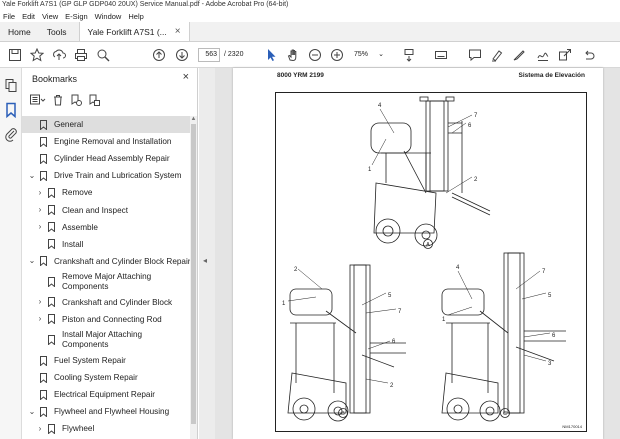 Image resolution: width=620 pixels, height=439 pixels. Describe the element at coordinates (572, 426) in the screenshot. I see `figure-code: NM170014` at that location.